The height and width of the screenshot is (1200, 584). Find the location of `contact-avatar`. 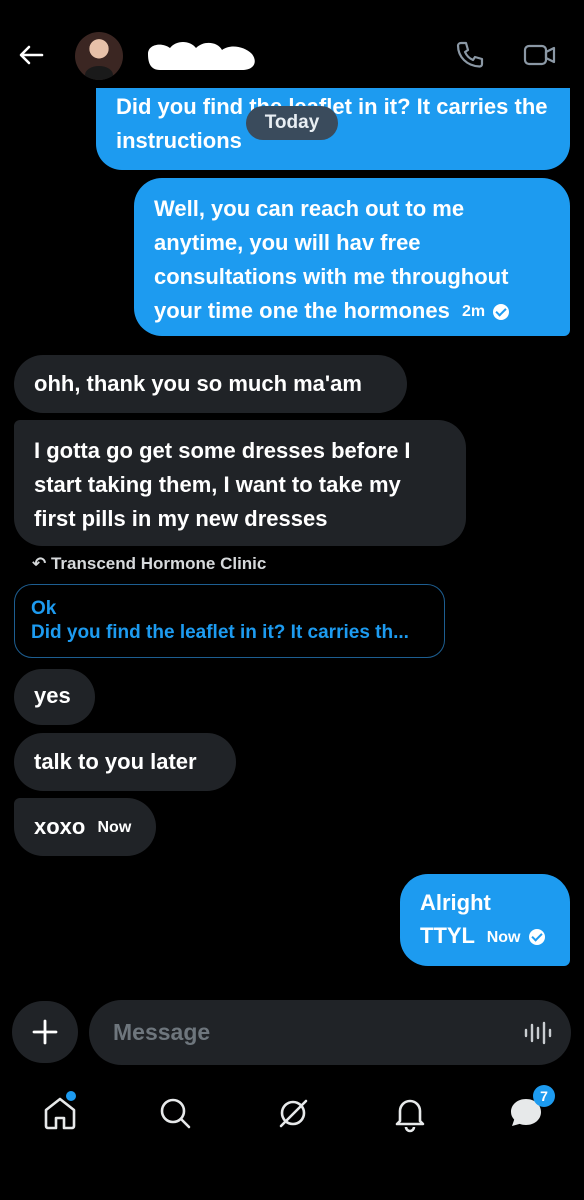

contact-avatar is located at coordinates (99, 56).